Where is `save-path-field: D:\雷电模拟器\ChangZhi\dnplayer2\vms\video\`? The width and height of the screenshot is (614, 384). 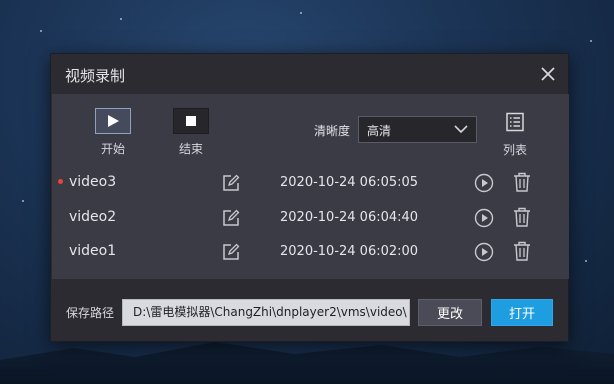 save-path-field: D:\雷电模拟器\ChangZhi\dnplayer2\vms\video\ is located at coordinates (266, 312).